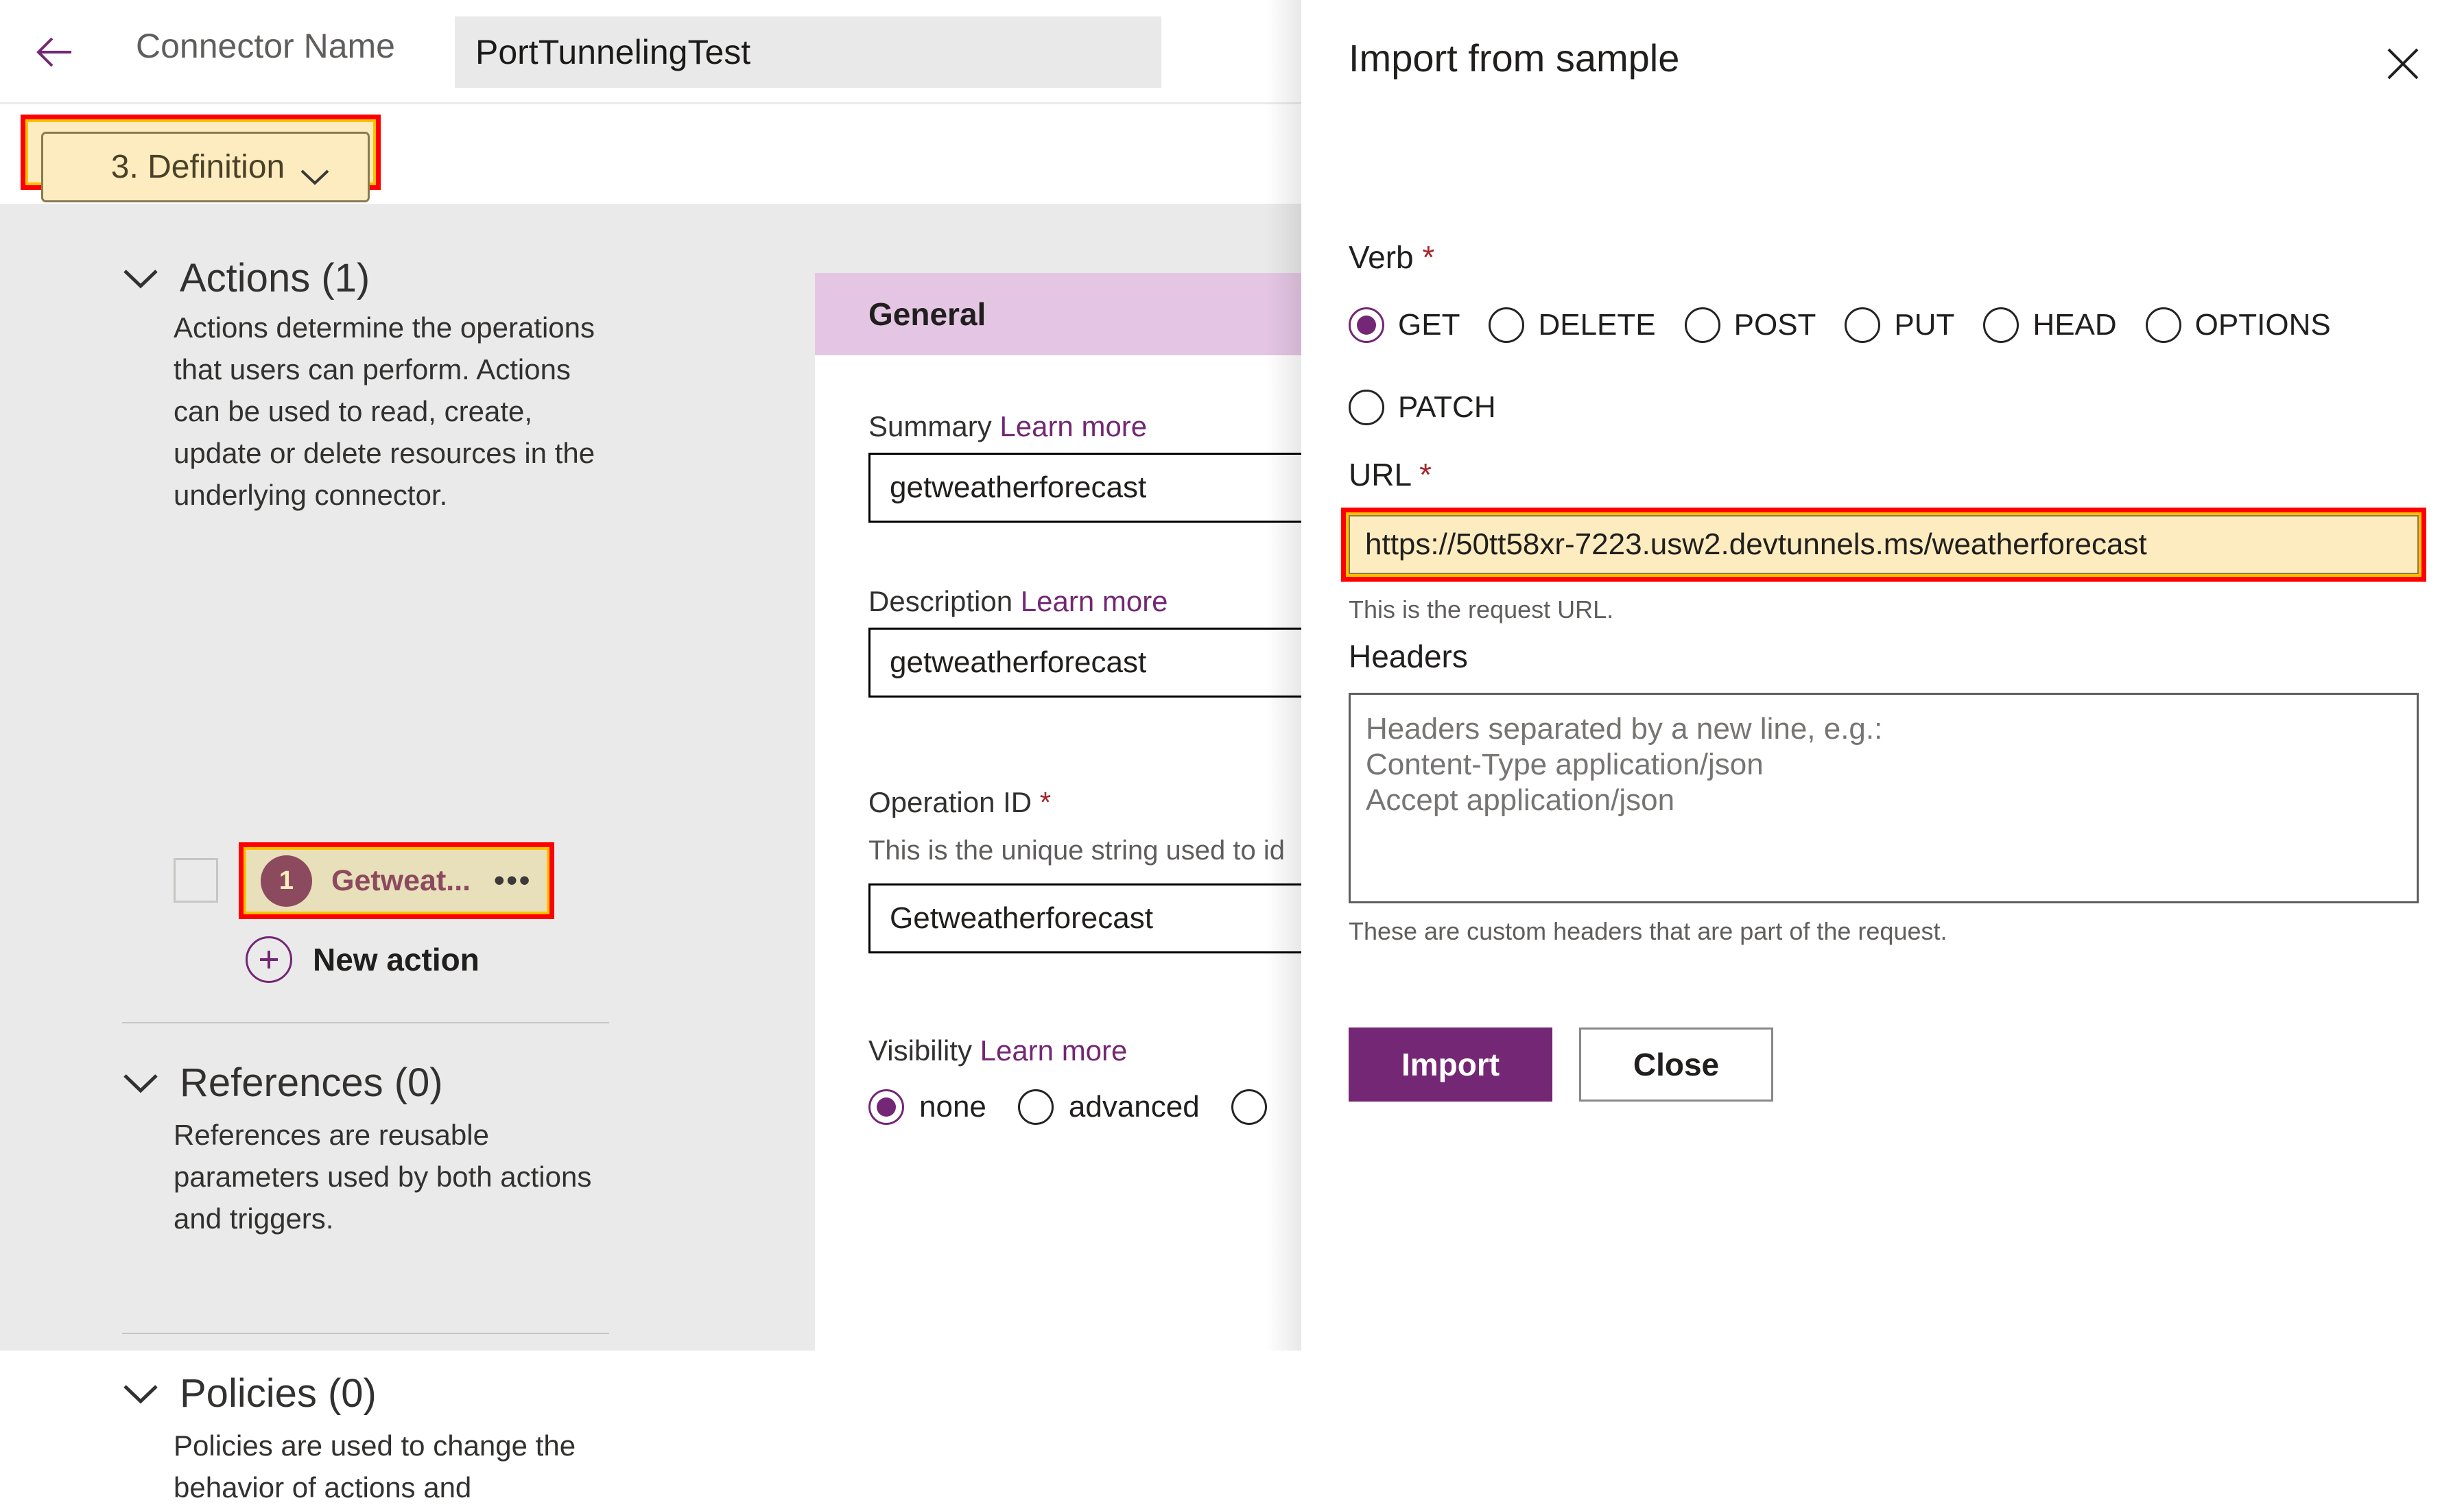 This screenshot has height=1509, width=2464. I want to click on url-label: URL *, so click(1390, 474).